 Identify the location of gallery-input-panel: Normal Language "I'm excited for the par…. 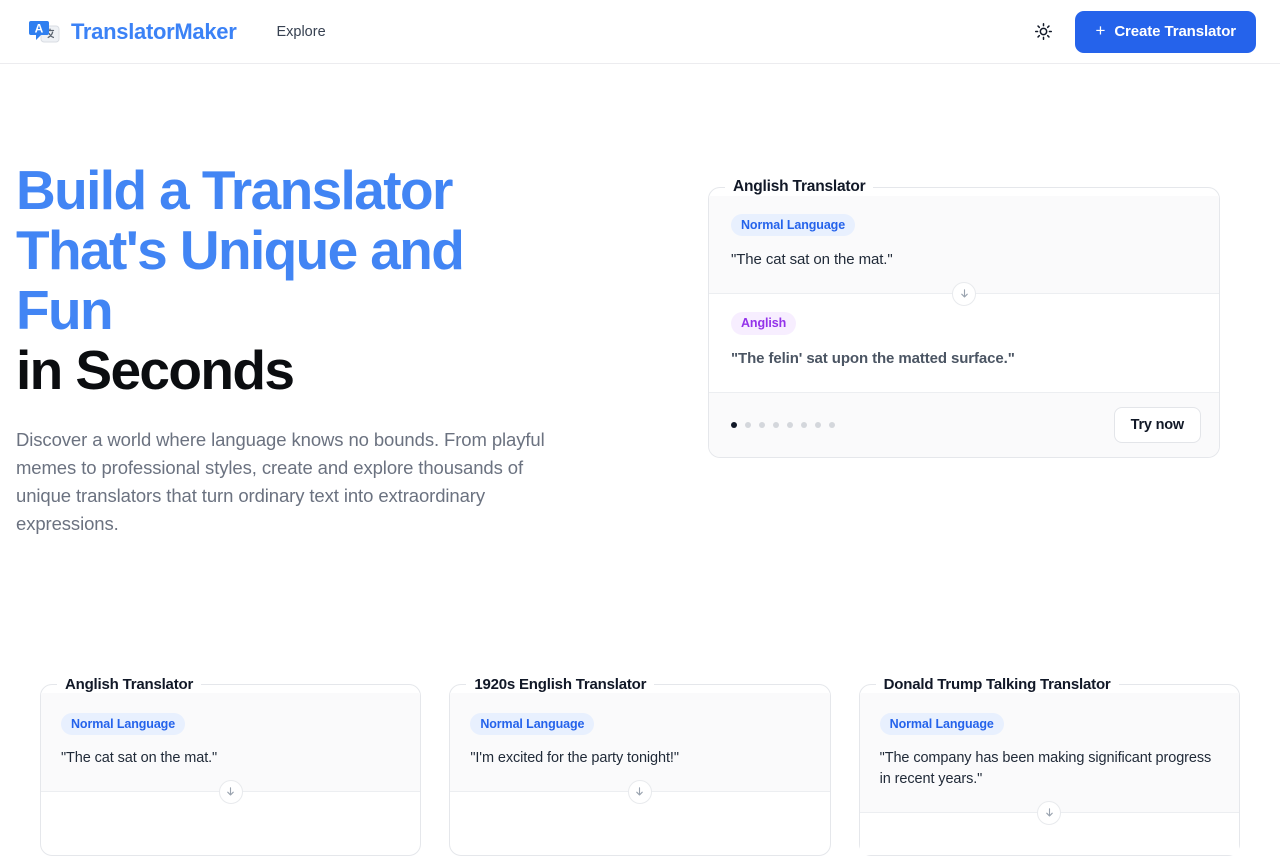
(640, 742).